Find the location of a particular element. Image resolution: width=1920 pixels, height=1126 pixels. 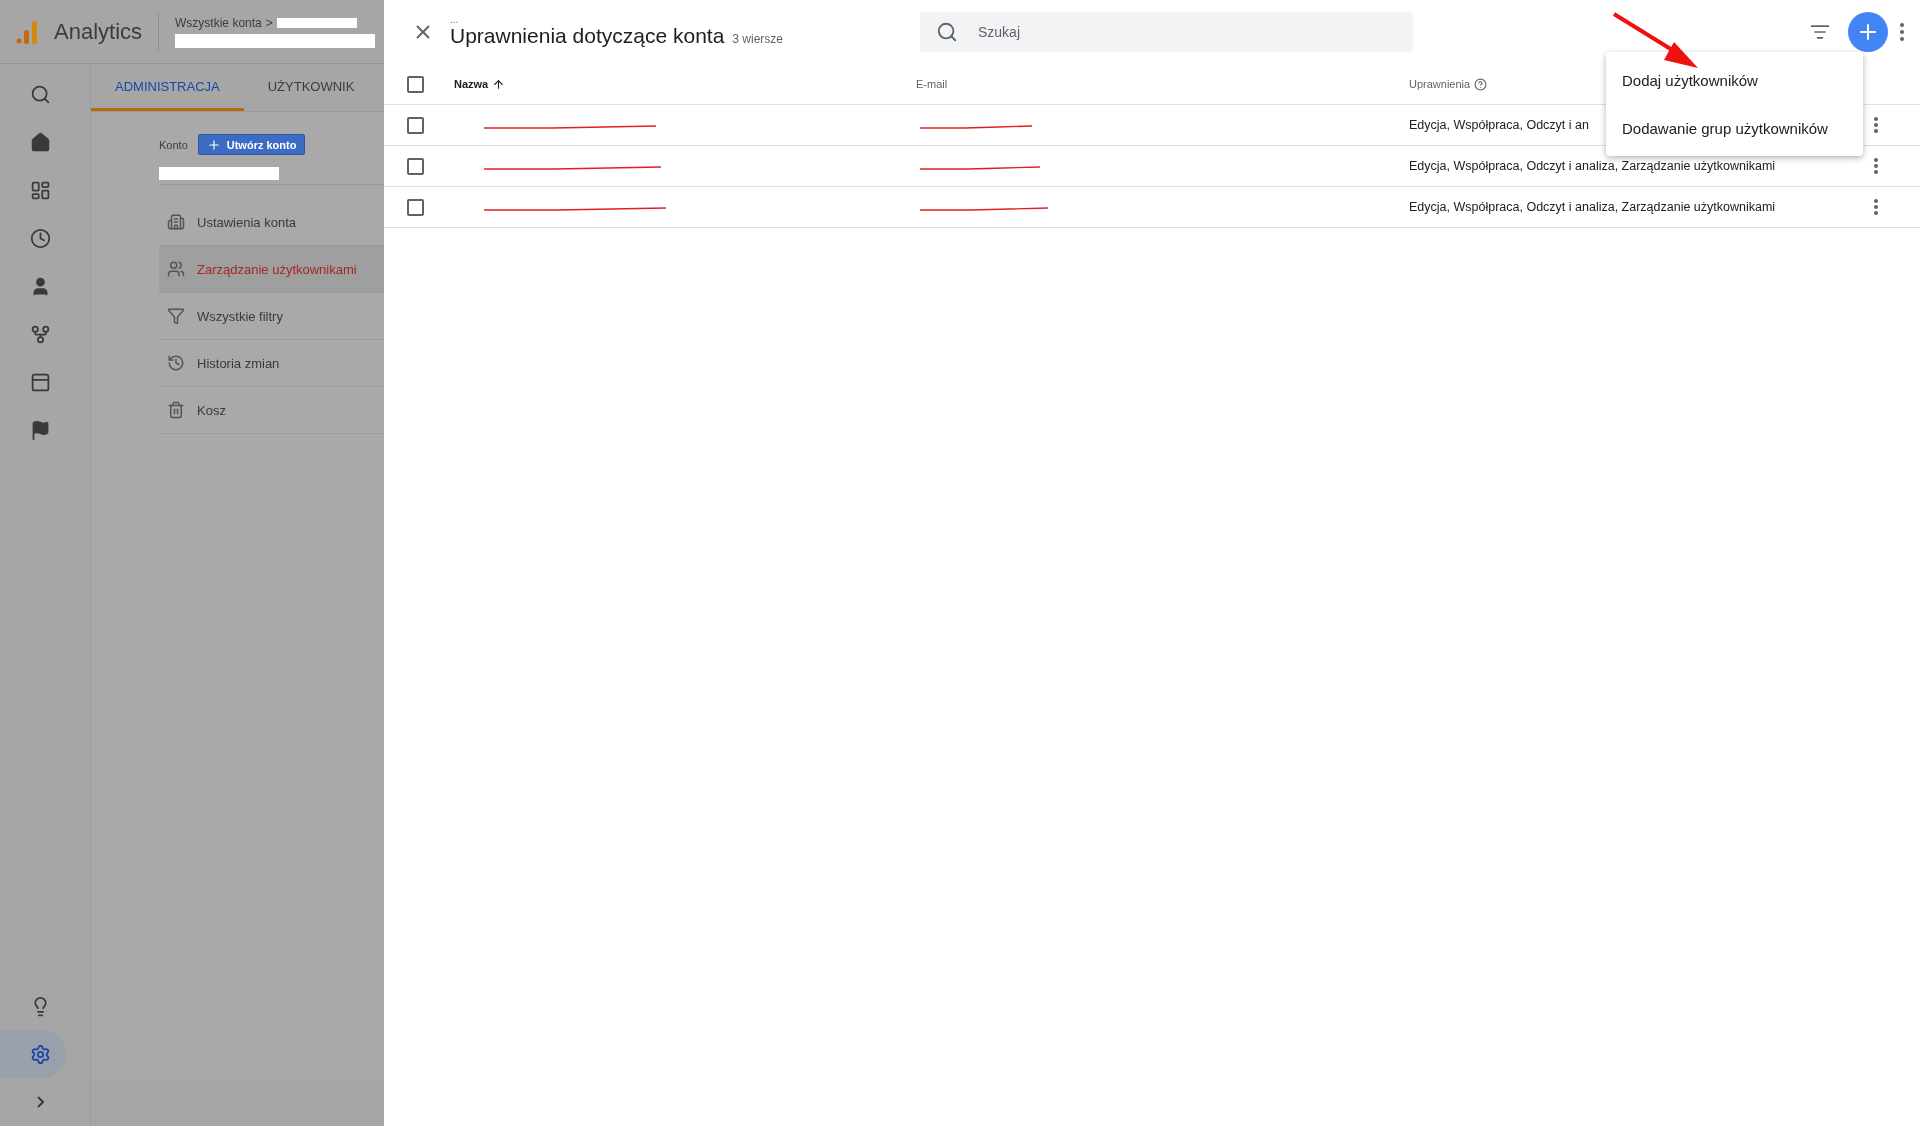

add-button is located at coordinates (1868, 32).